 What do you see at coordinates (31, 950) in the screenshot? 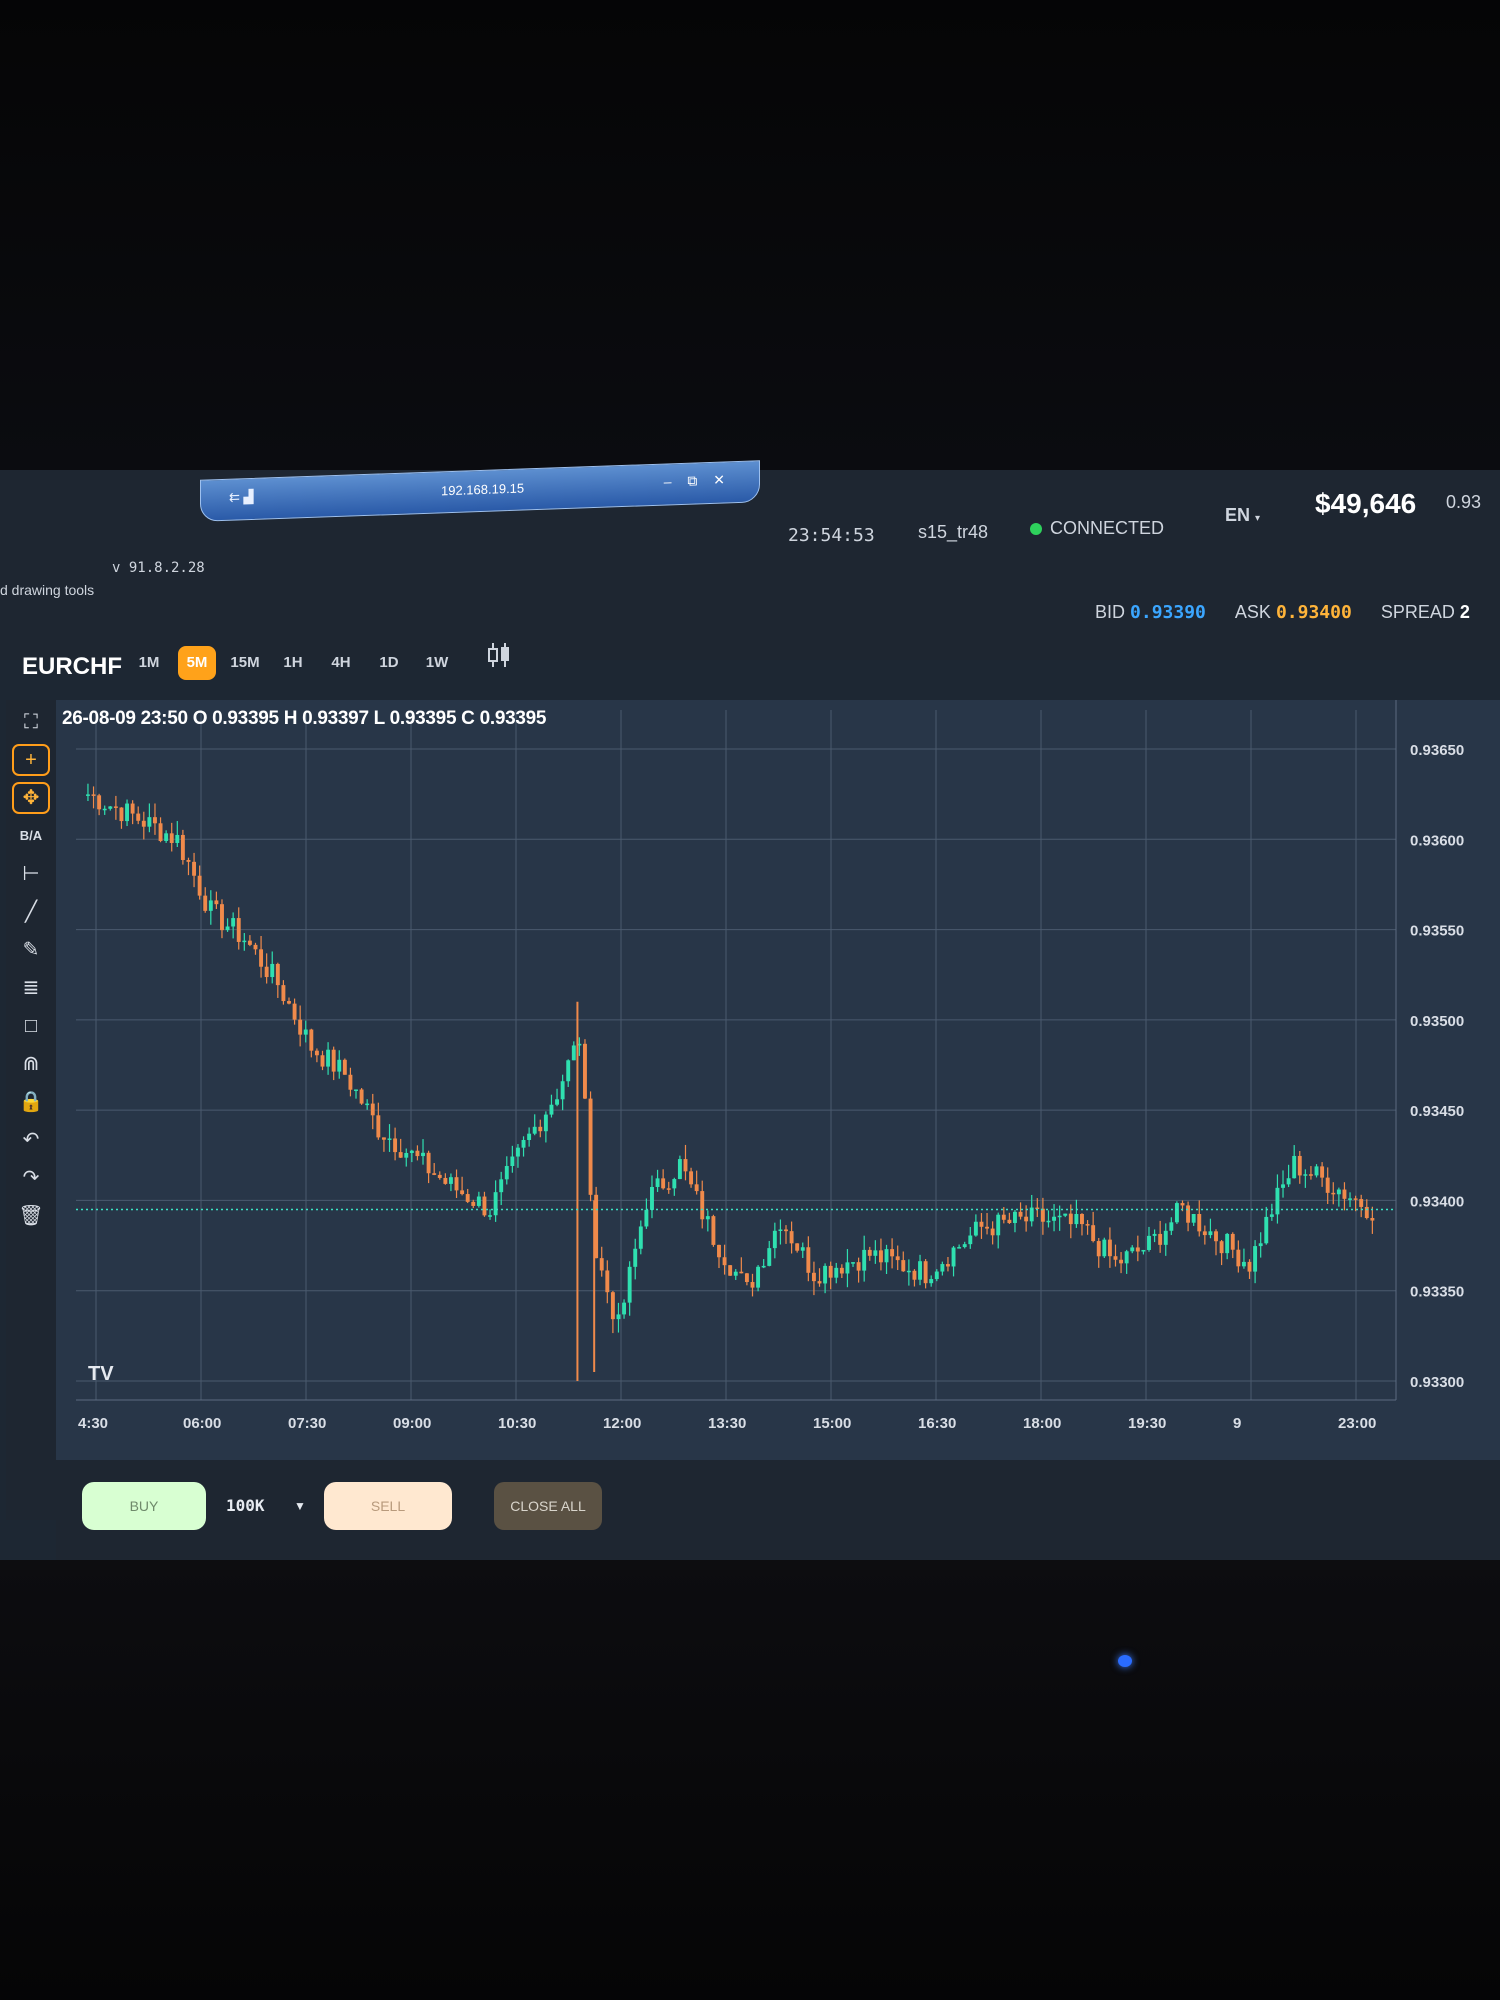
I see `pencil-icon: ✎` at bounding box center [31, 950].